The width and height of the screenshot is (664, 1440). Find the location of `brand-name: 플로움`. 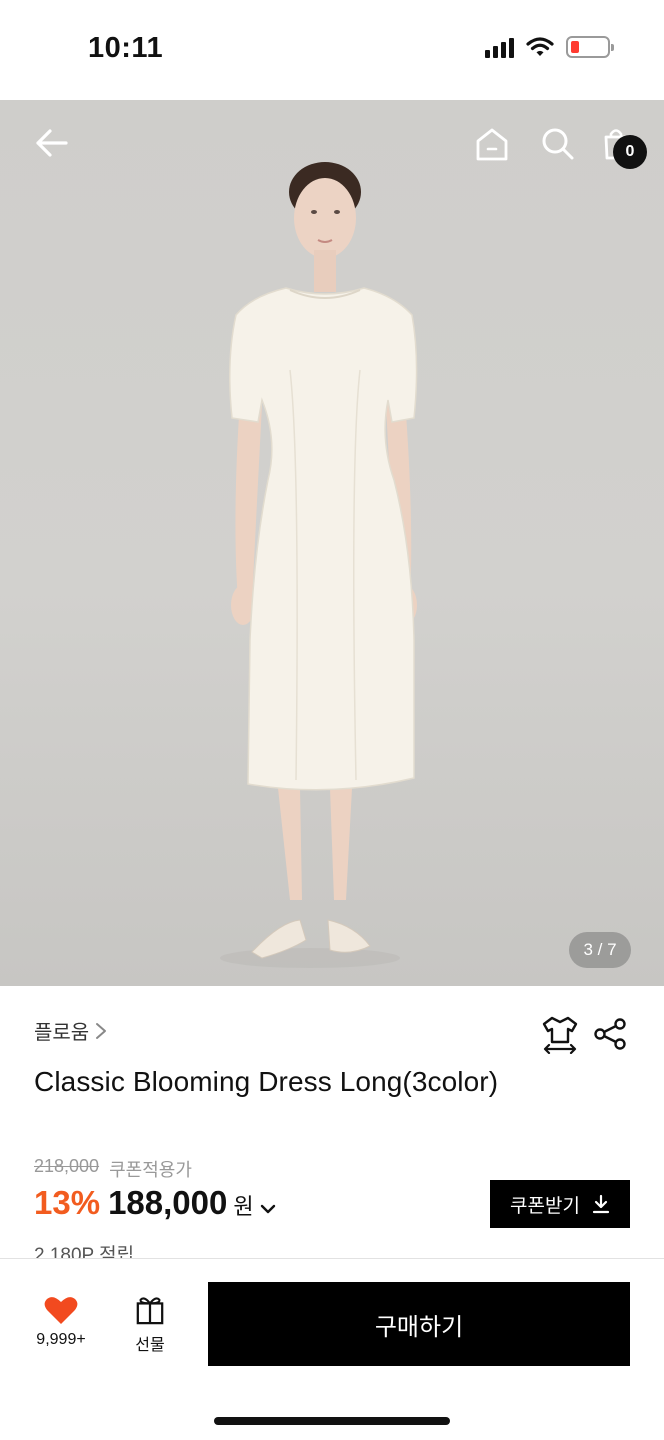

brand-name: 플로움 is located at coordinates (62, 1033).